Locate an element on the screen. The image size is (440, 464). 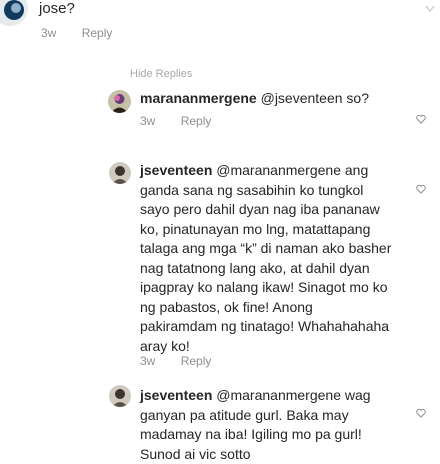
comment-username: marananmergene is located at coordinates (198, 98).